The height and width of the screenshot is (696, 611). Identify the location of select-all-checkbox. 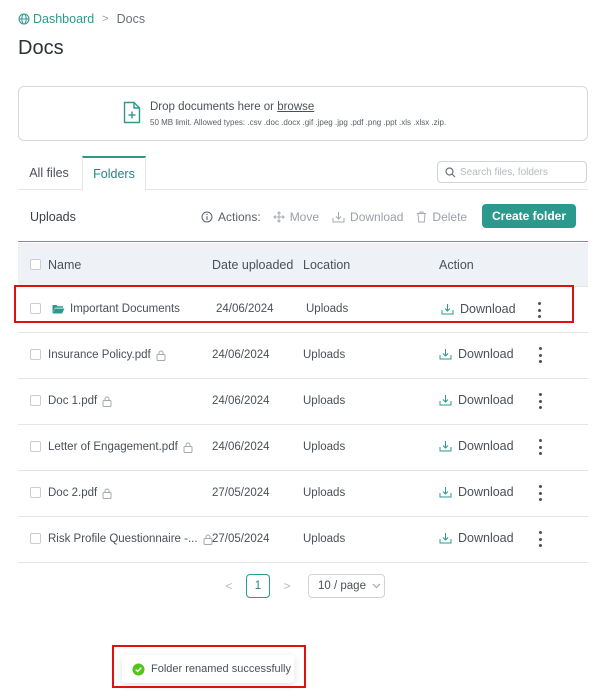
(35, 264).